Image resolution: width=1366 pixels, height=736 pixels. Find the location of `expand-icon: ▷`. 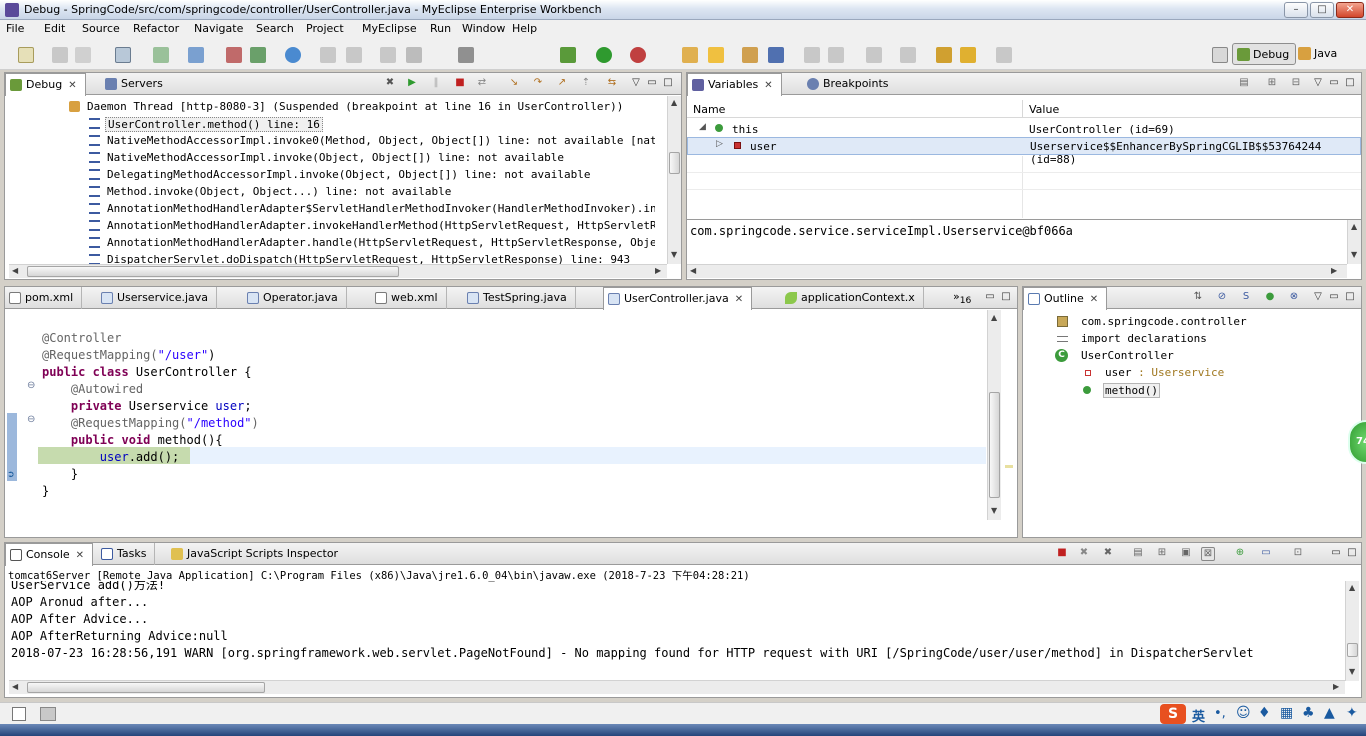

expand-icon: ▷ is located at coordinates (719, 144).